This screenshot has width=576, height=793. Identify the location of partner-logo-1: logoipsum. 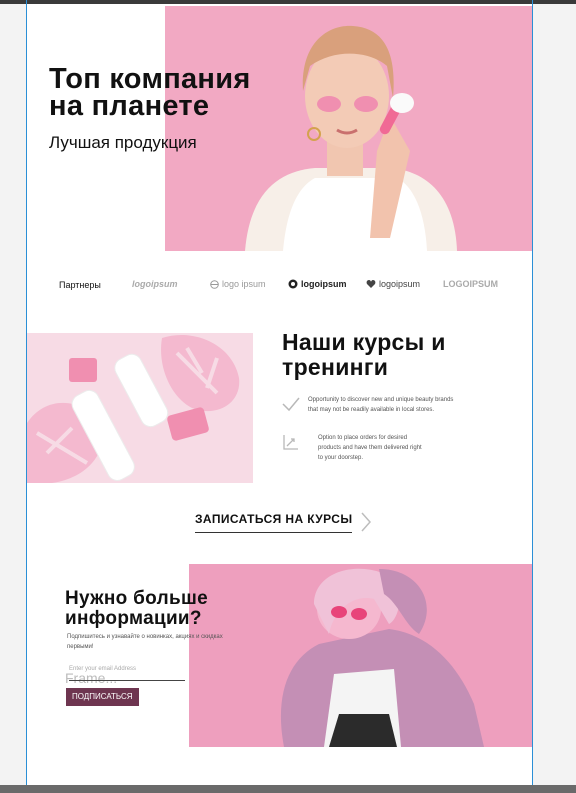
(155, 284).